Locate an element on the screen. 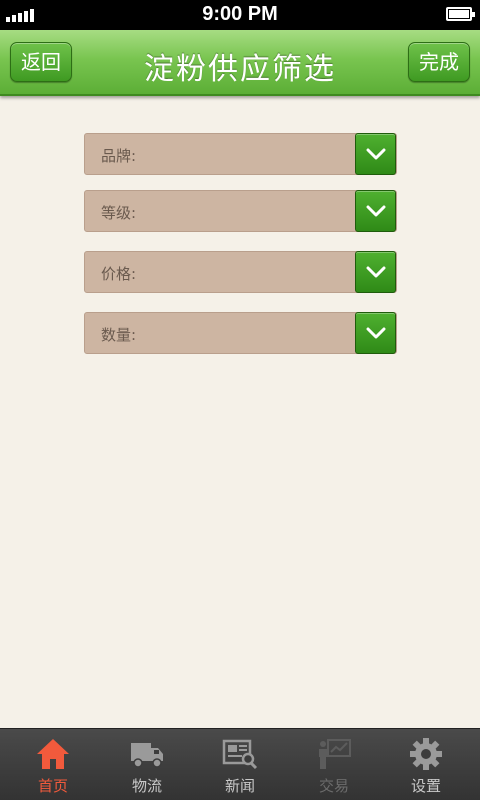 The height and width of the screenshot is (800, 480). truck-icon is located at coordinates (147, 755).